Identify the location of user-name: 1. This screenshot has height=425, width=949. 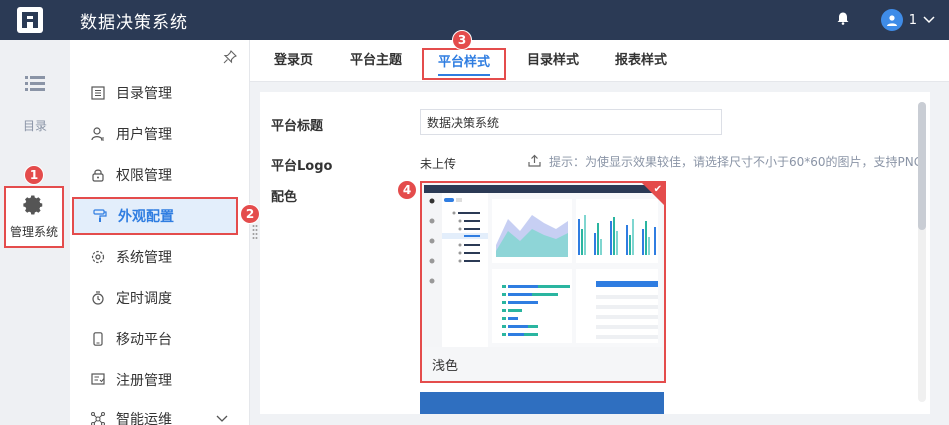
(913, 20).